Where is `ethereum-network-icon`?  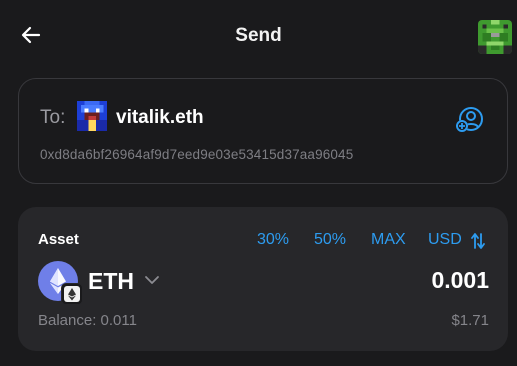
ethereum-network-icon is located at coordinates (72, 294).